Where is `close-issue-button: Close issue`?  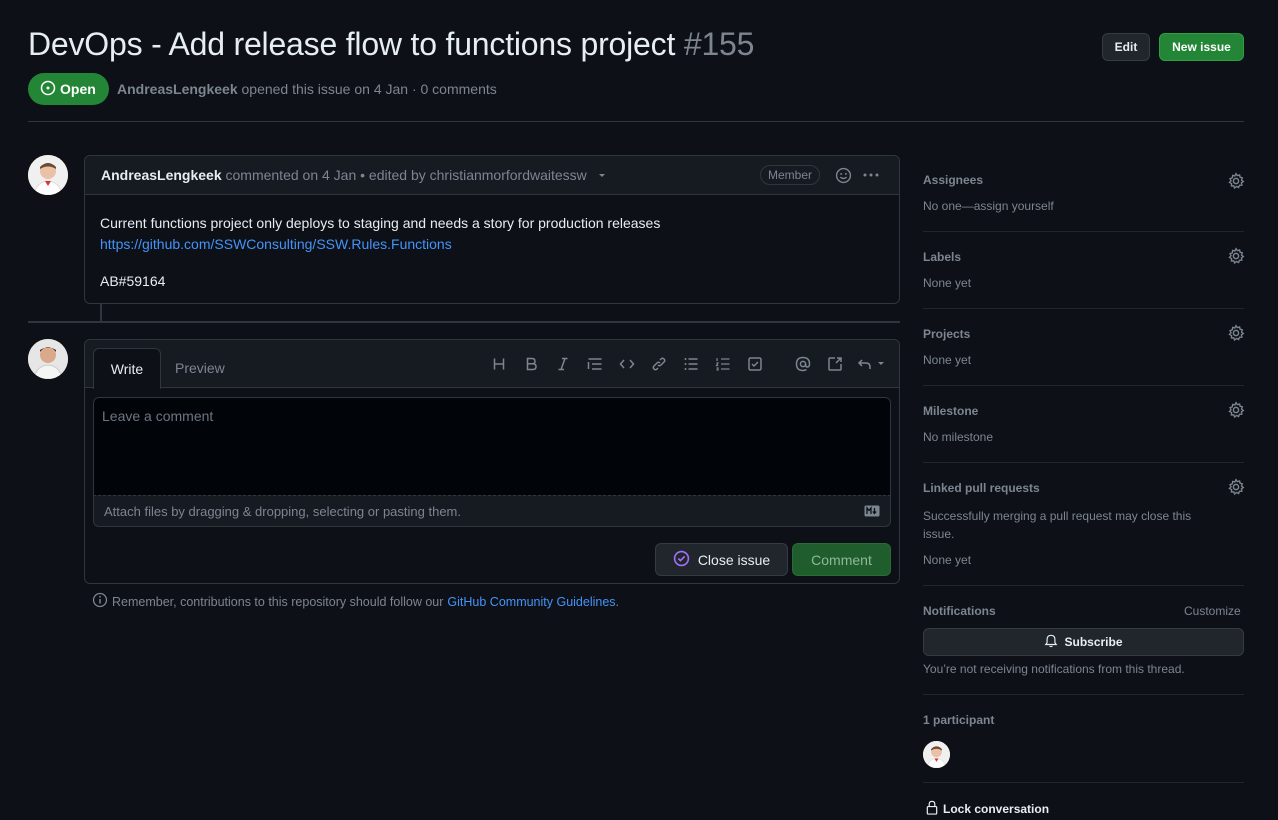
close-issue-button: Close issue is located at coordinates (721, 559).